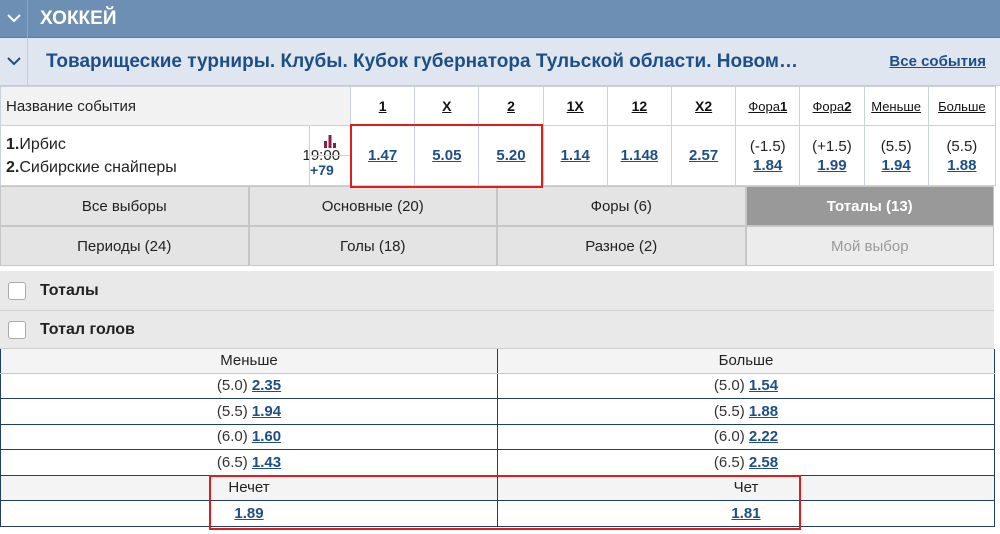  I want to click on table-row: (5.5) 1.94 (5.5) 1.88, so click(497, 411).